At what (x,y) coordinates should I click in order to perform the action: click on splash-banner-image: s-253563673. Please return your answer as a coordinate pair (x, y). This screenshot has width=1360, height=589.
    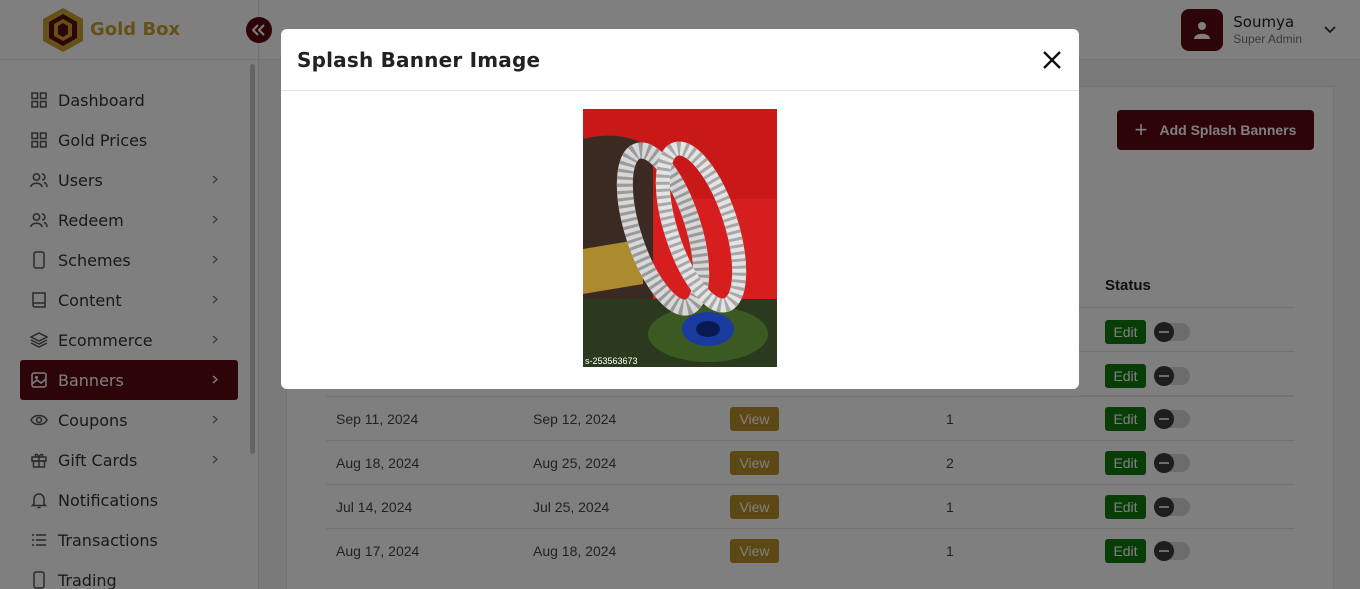
    Looking at the image, I should click on (680, 238).